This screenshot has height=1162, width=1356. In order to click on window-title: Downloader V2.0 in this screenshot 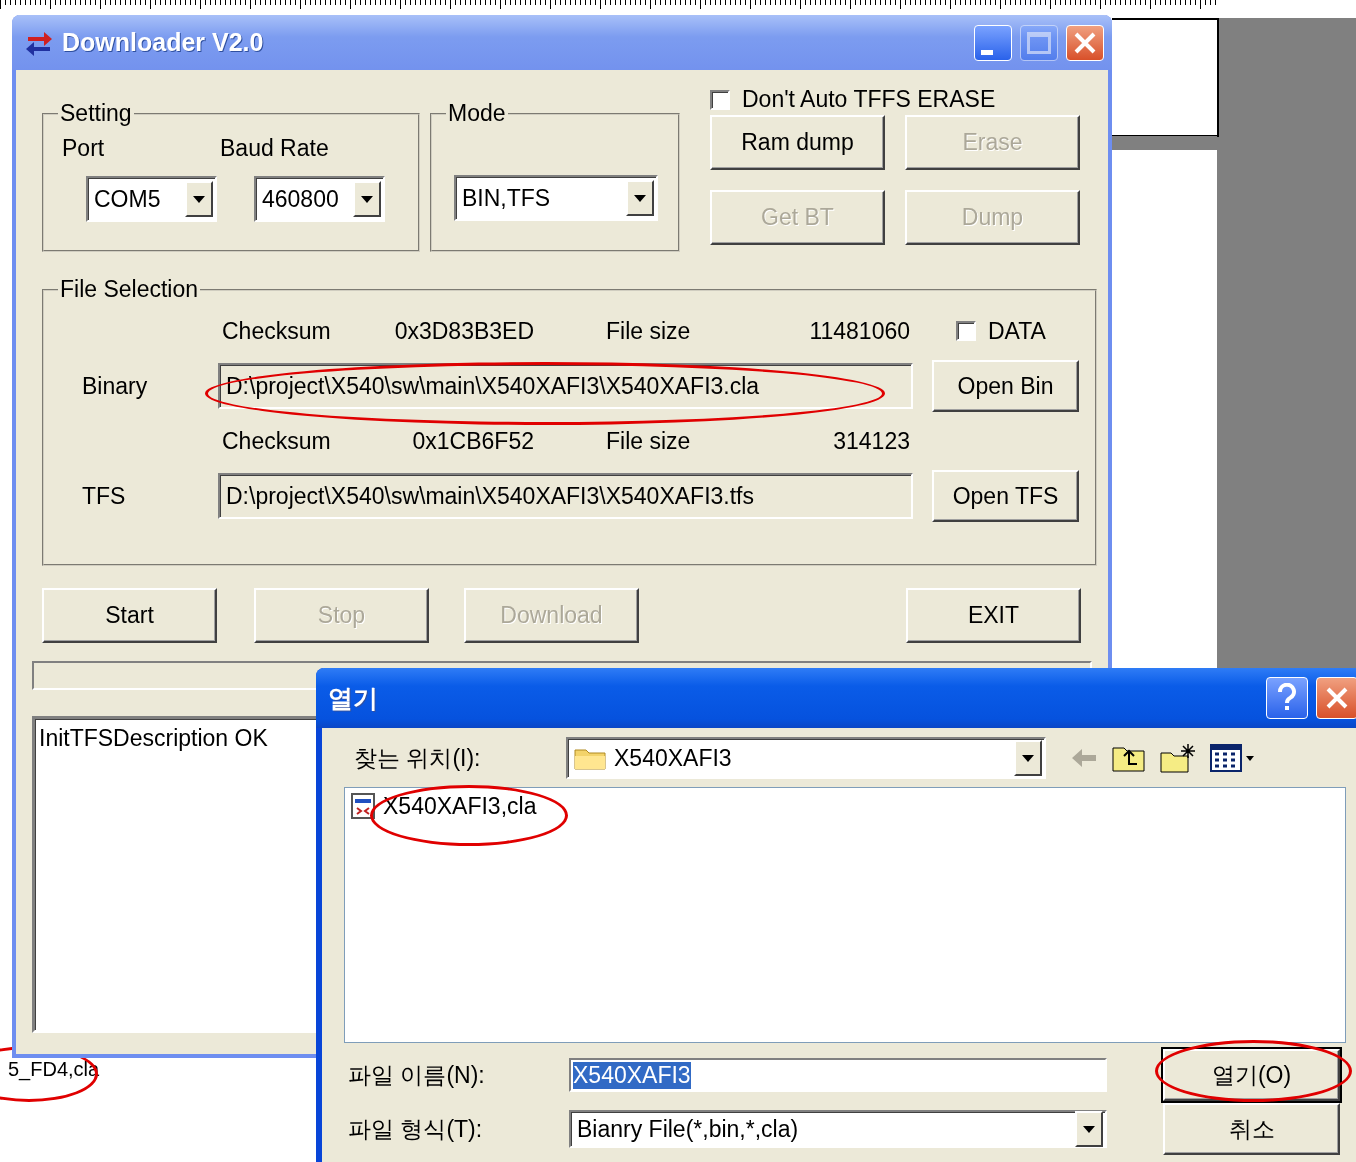, I will do `click(163, 42)`.